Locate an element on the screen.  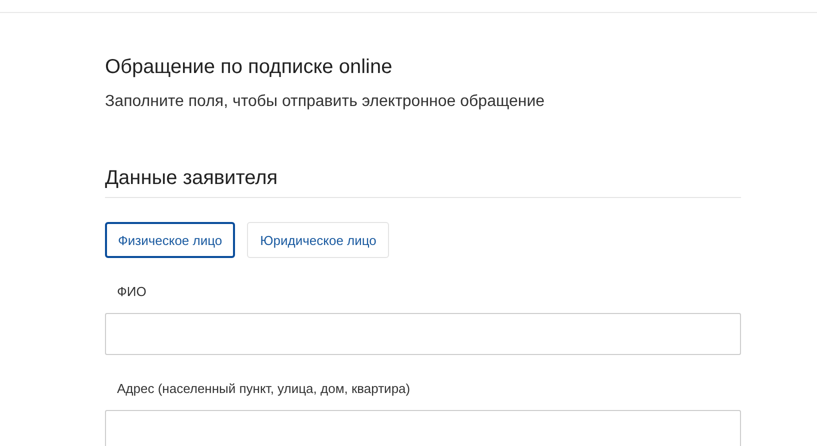
page-subtitle: Заполните поля, чтобы отправить электронное обращение is located at coordinates (325, 102).